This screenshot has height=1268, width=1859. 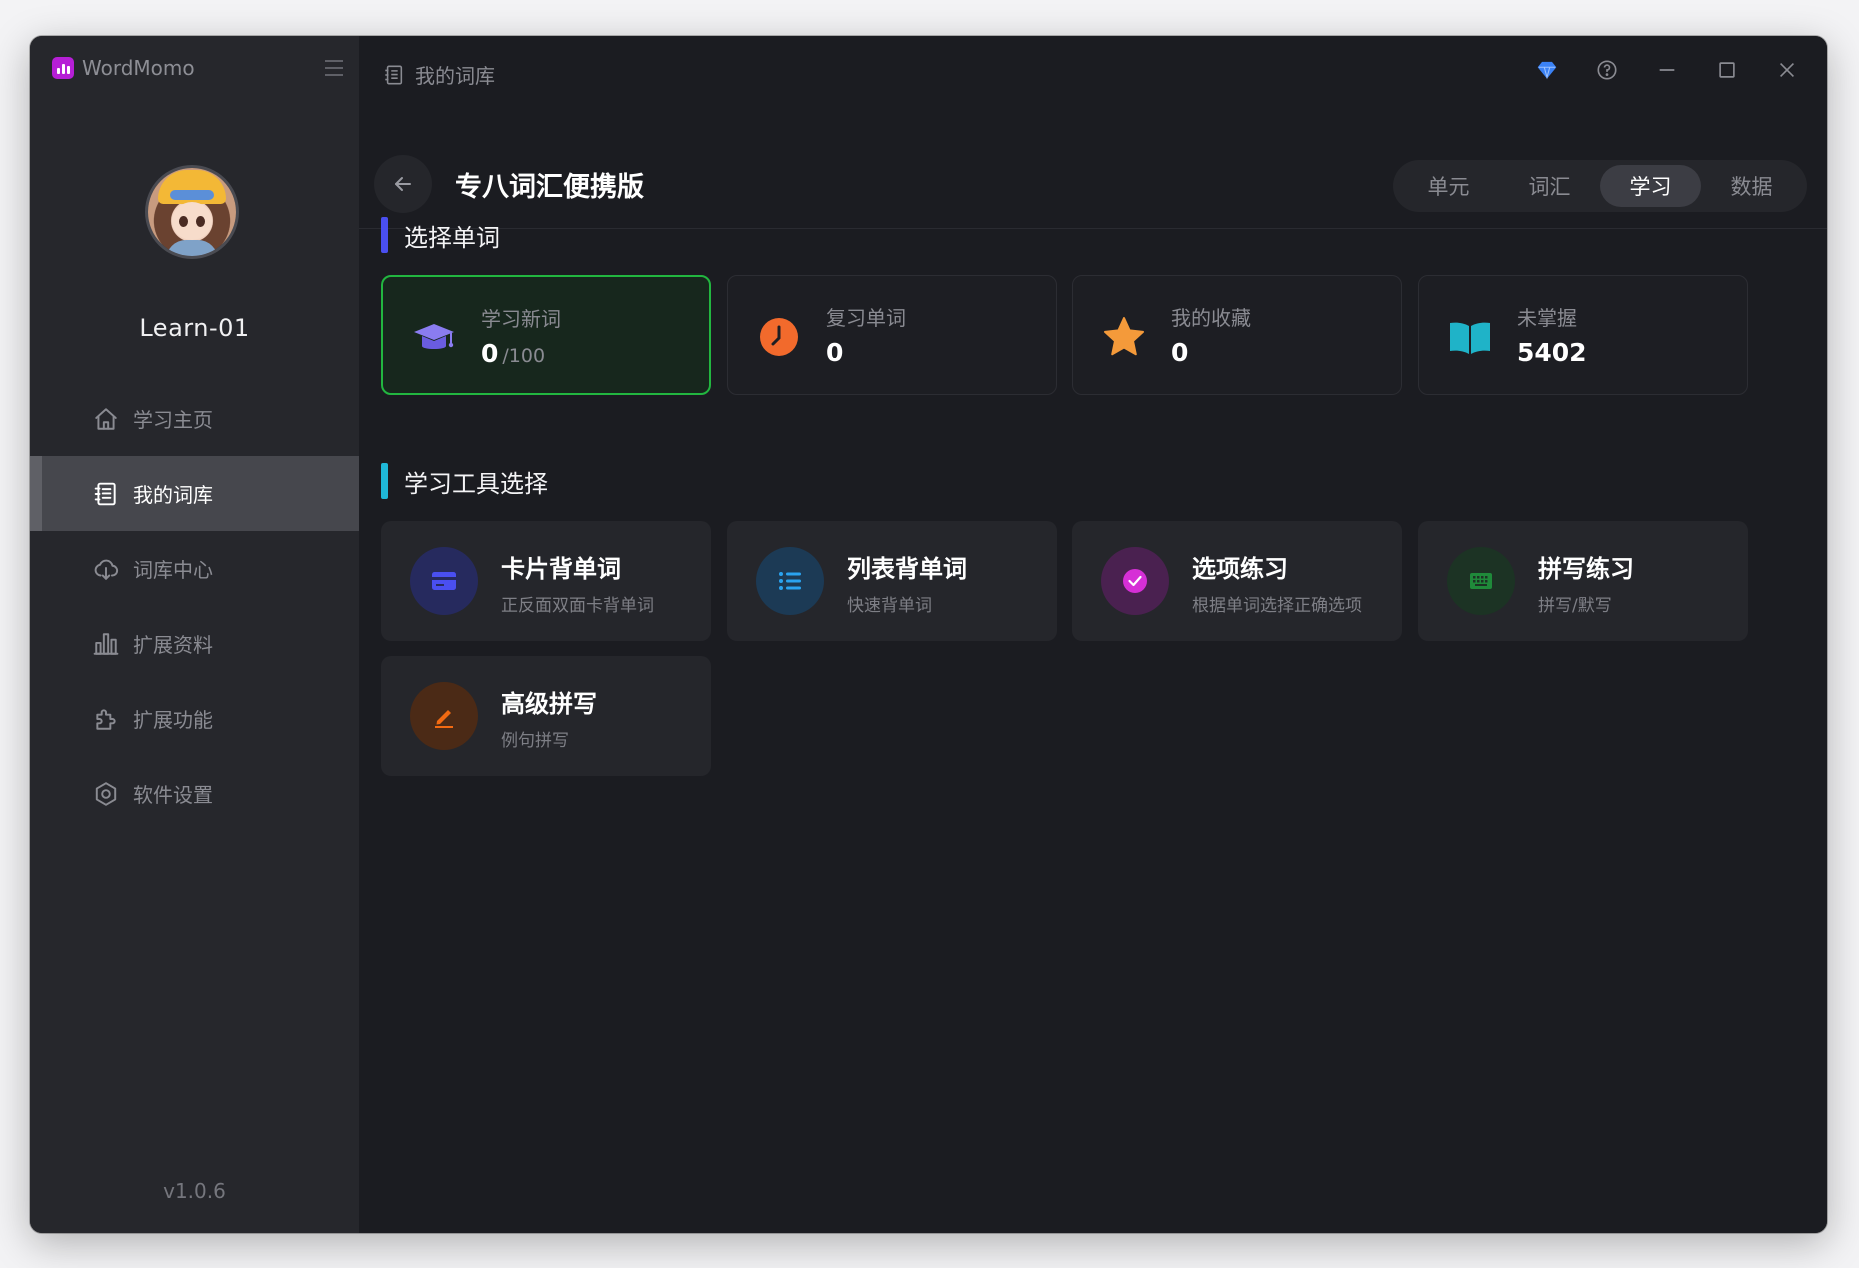 What do you see at coordinates (546, 335) in the screenshot?
I see `learn-new-words-card: 学习新词 0/100` at bounding box center [546, 335].